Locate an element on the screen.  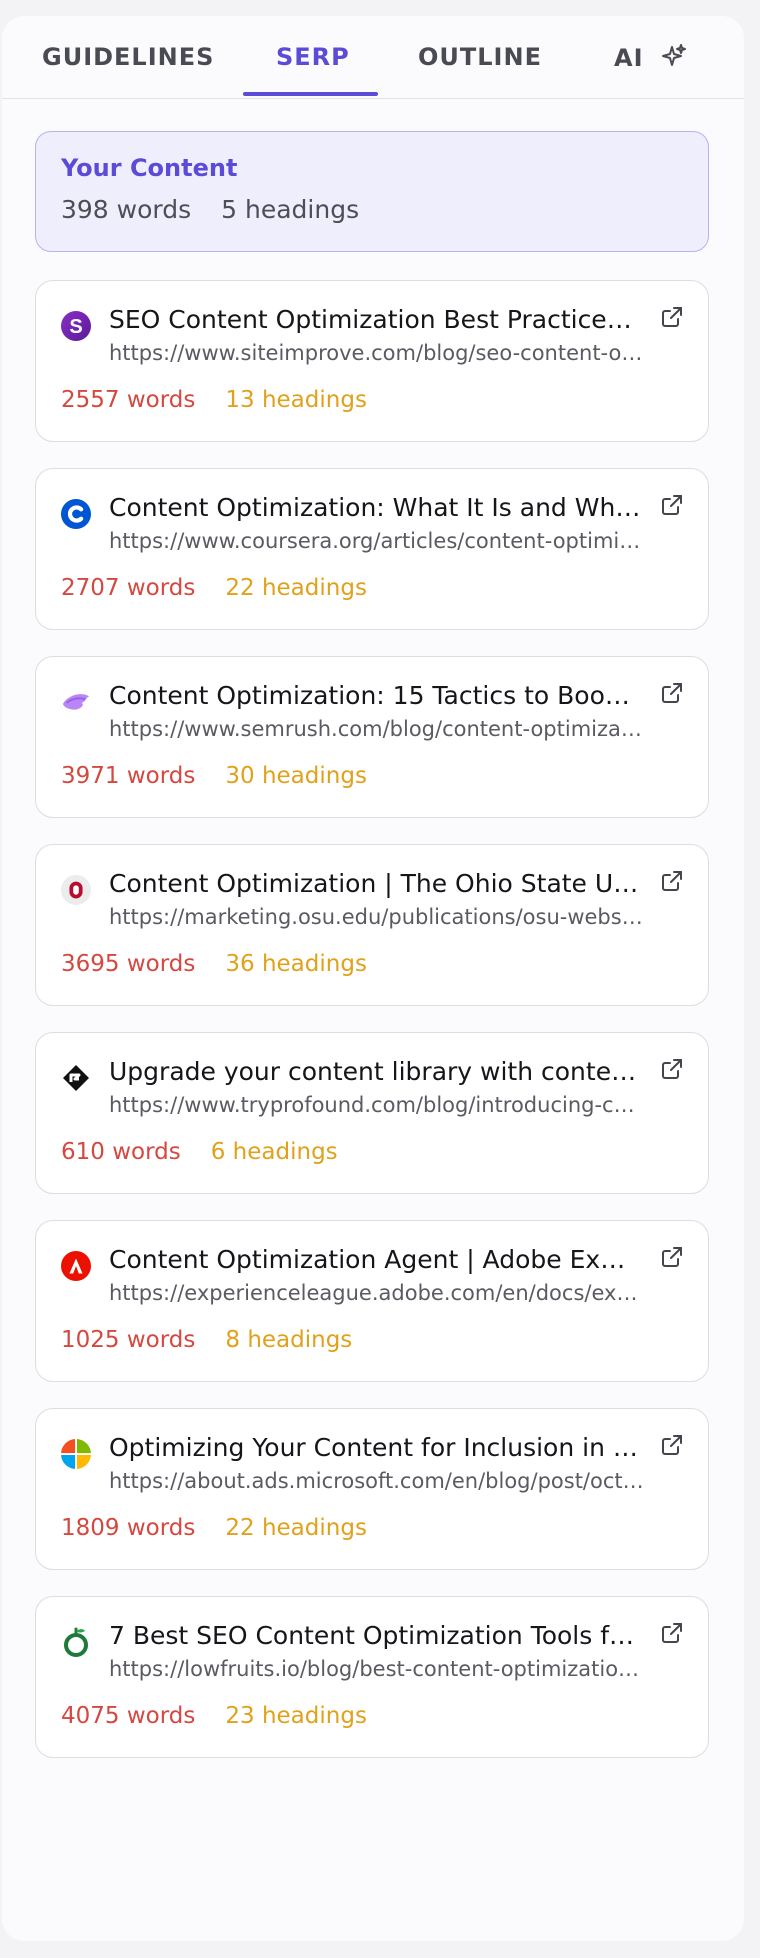
result-stats: 2707 words 22 headings is located at coordinates (214, 588).